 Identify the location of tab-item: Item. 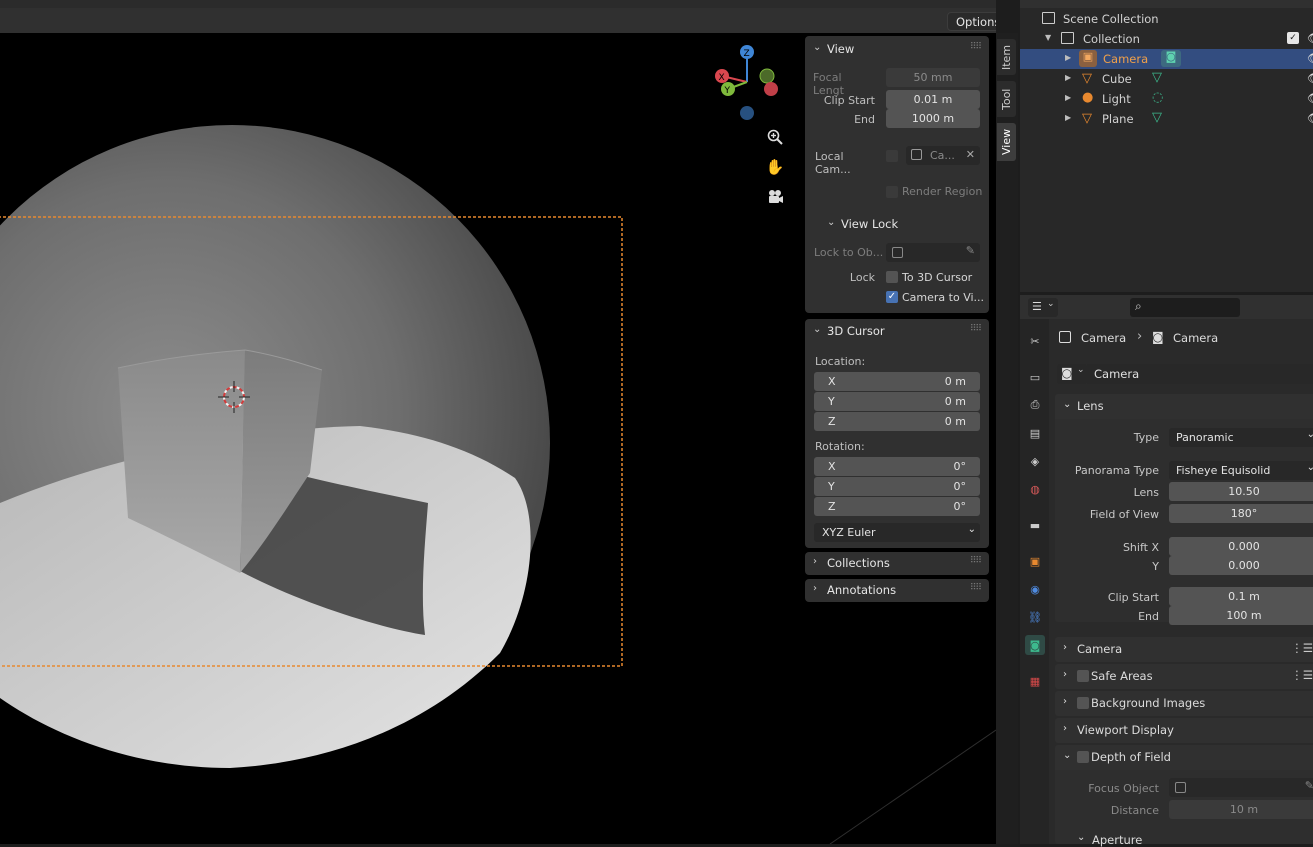
(1006, 57).